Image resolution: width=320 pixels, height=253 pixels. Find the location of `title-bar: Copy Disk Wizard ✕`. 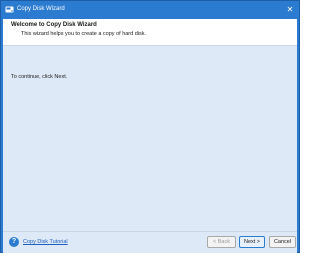

title-bar: Copy Disk Wizard ✕ is located at coordinates (150, 10).